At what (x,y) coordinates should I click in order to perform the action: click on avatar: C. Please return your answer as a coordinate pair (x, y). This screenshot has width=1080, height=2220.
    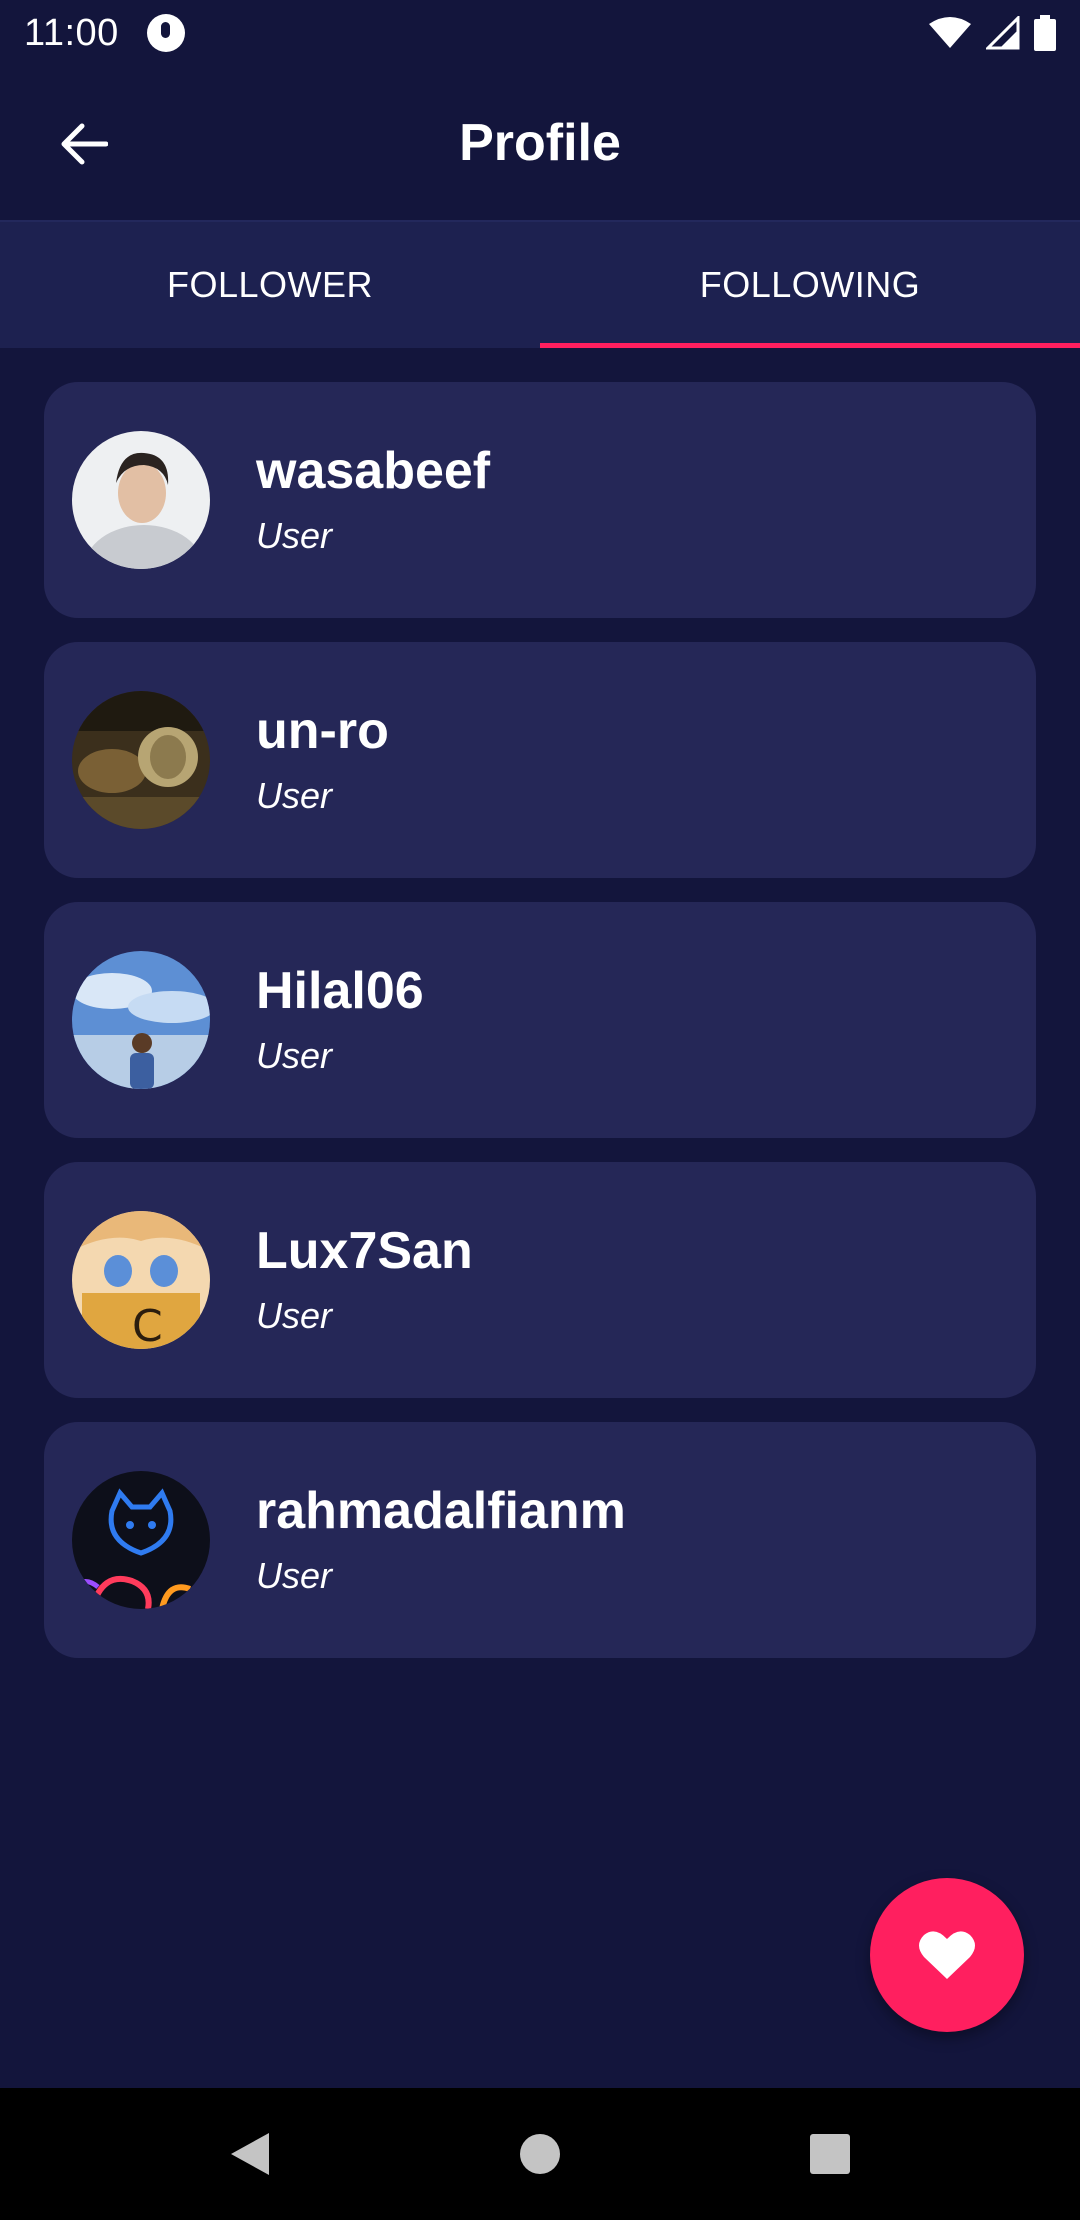
    Looking at the image, I should click on (141, 1280).